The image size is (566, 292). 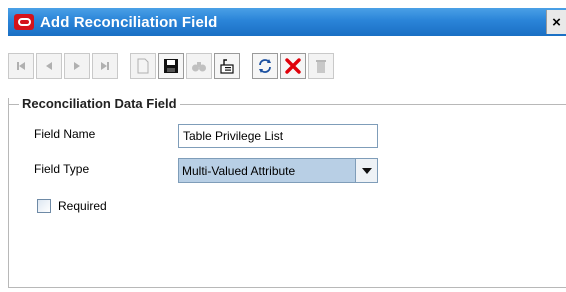 I want to click on close-button: ×, so click(x=556, y=22).